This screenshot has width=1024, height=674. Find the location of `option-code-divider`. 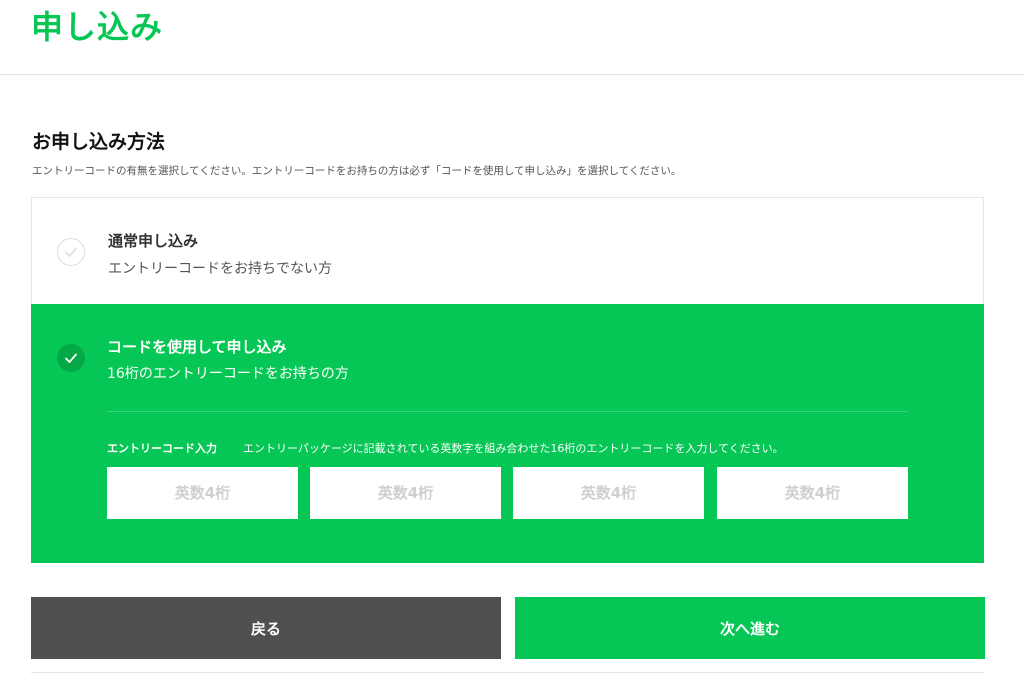

option-code-divider is located at coordinates (507, 411).